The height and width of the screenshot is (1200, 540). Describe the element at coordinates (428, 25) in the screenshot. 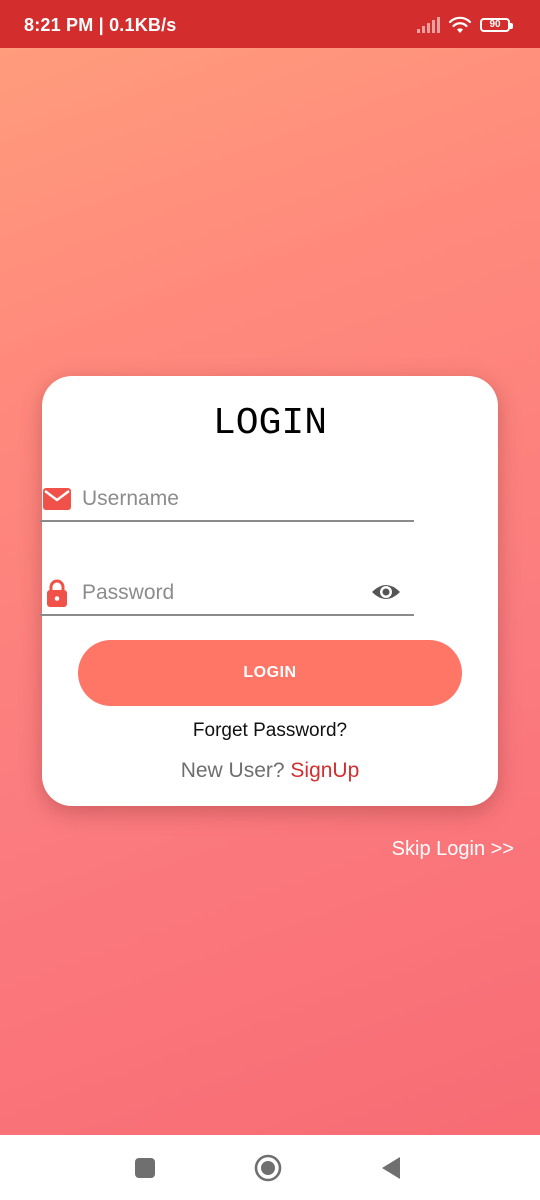

I see `signal-icon` at that location.